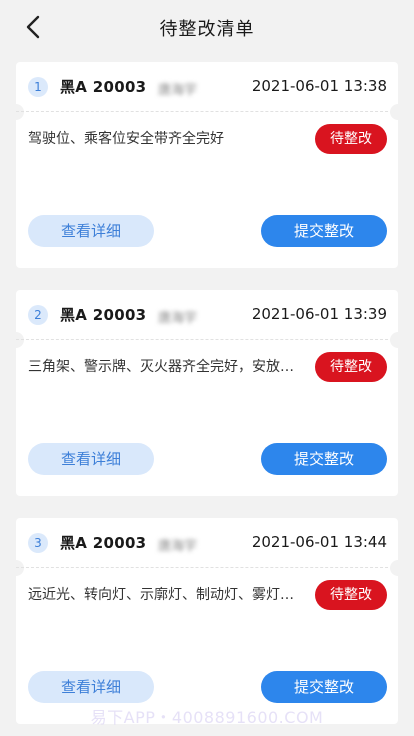  What do you see at coordinates (38, 543) in the screenshot?
I see `index-badge: 3` at bounding box center [38, 543].